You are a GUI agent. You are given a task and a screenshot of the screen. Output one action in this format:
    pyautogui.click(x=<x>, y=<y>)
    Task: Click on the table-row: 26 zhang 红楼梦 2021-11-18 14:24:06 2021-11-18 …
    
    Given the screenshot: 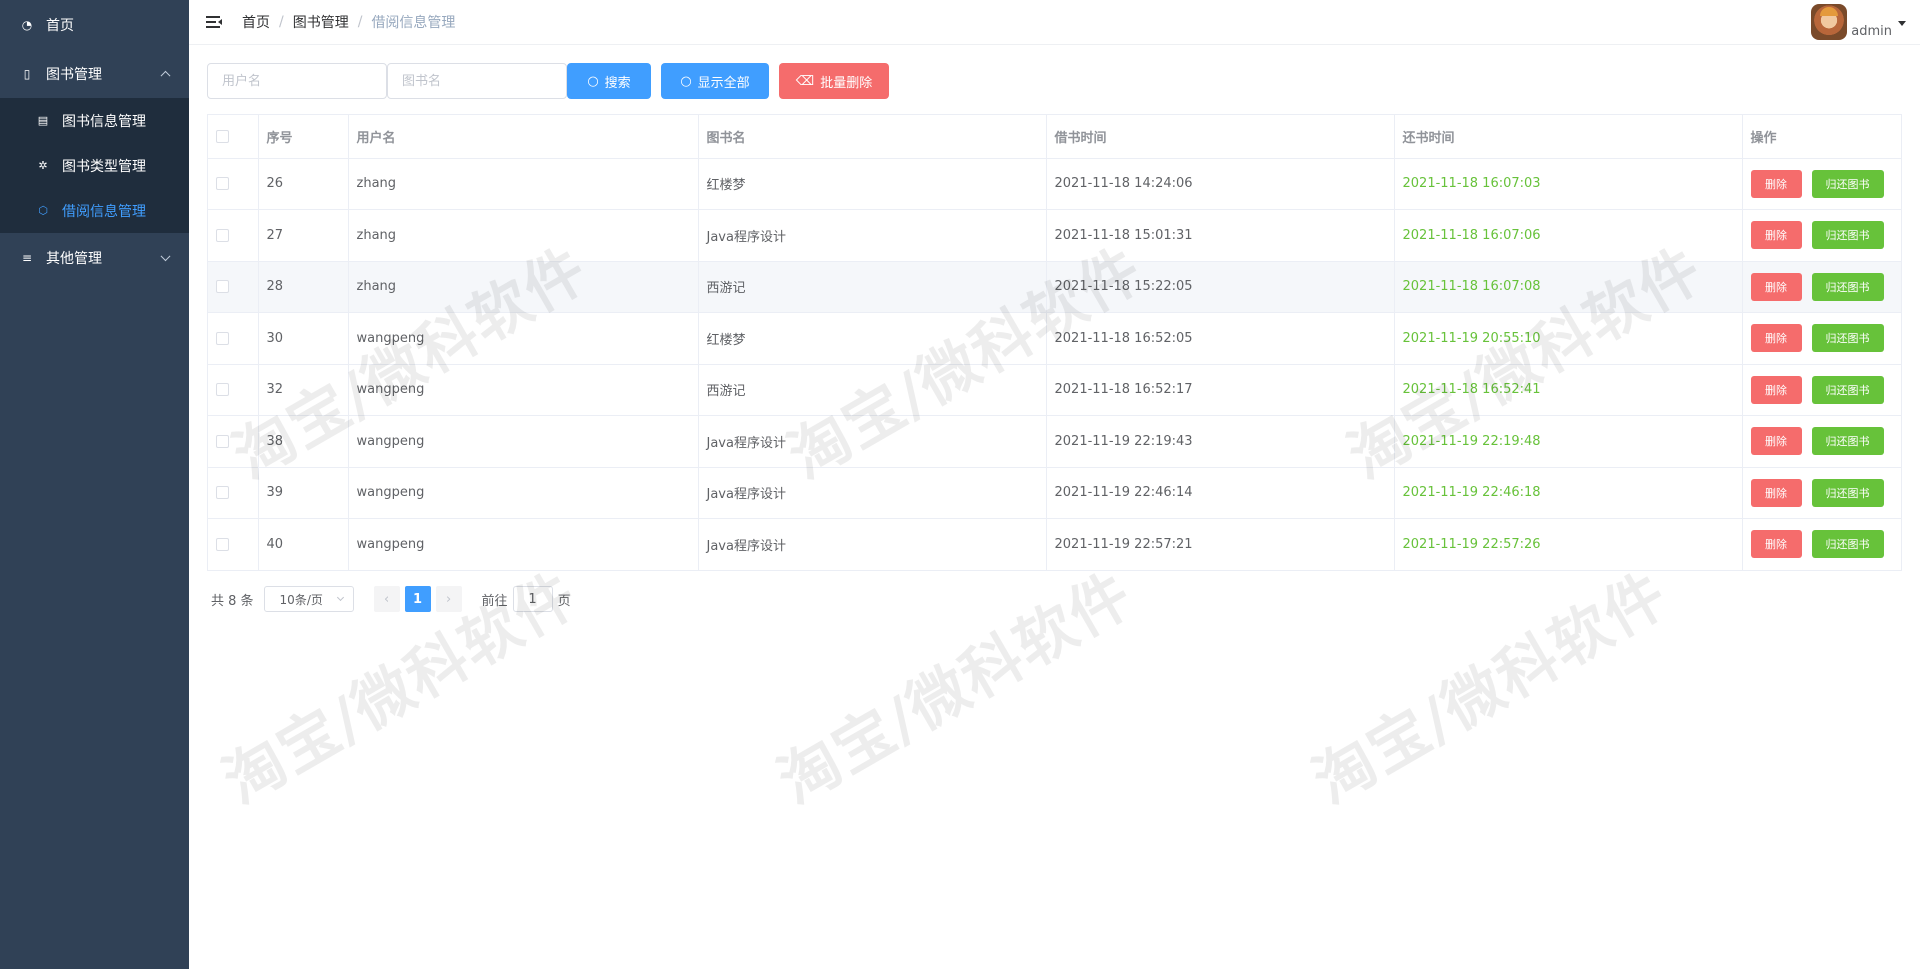 What is the action you would take?
    pyautogui.click(x=1054, y=184)
    